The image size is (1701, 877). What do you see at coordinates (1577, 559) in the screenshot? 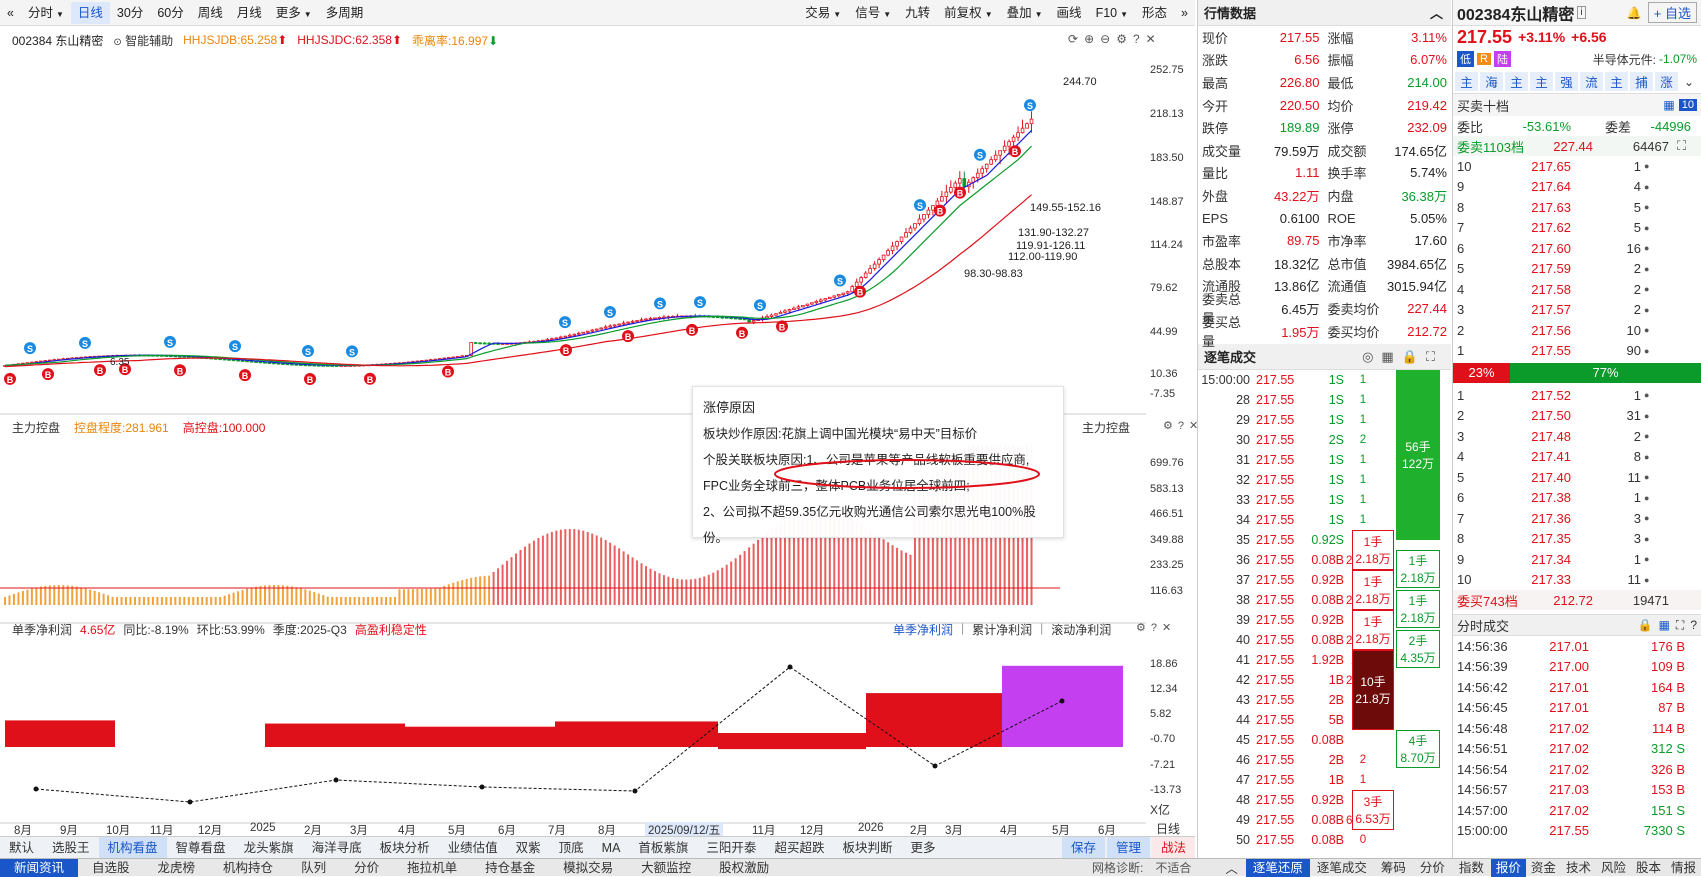
I see `orderbook-row: 9 217.34 1 ●` at bounding box center [1577, 559].